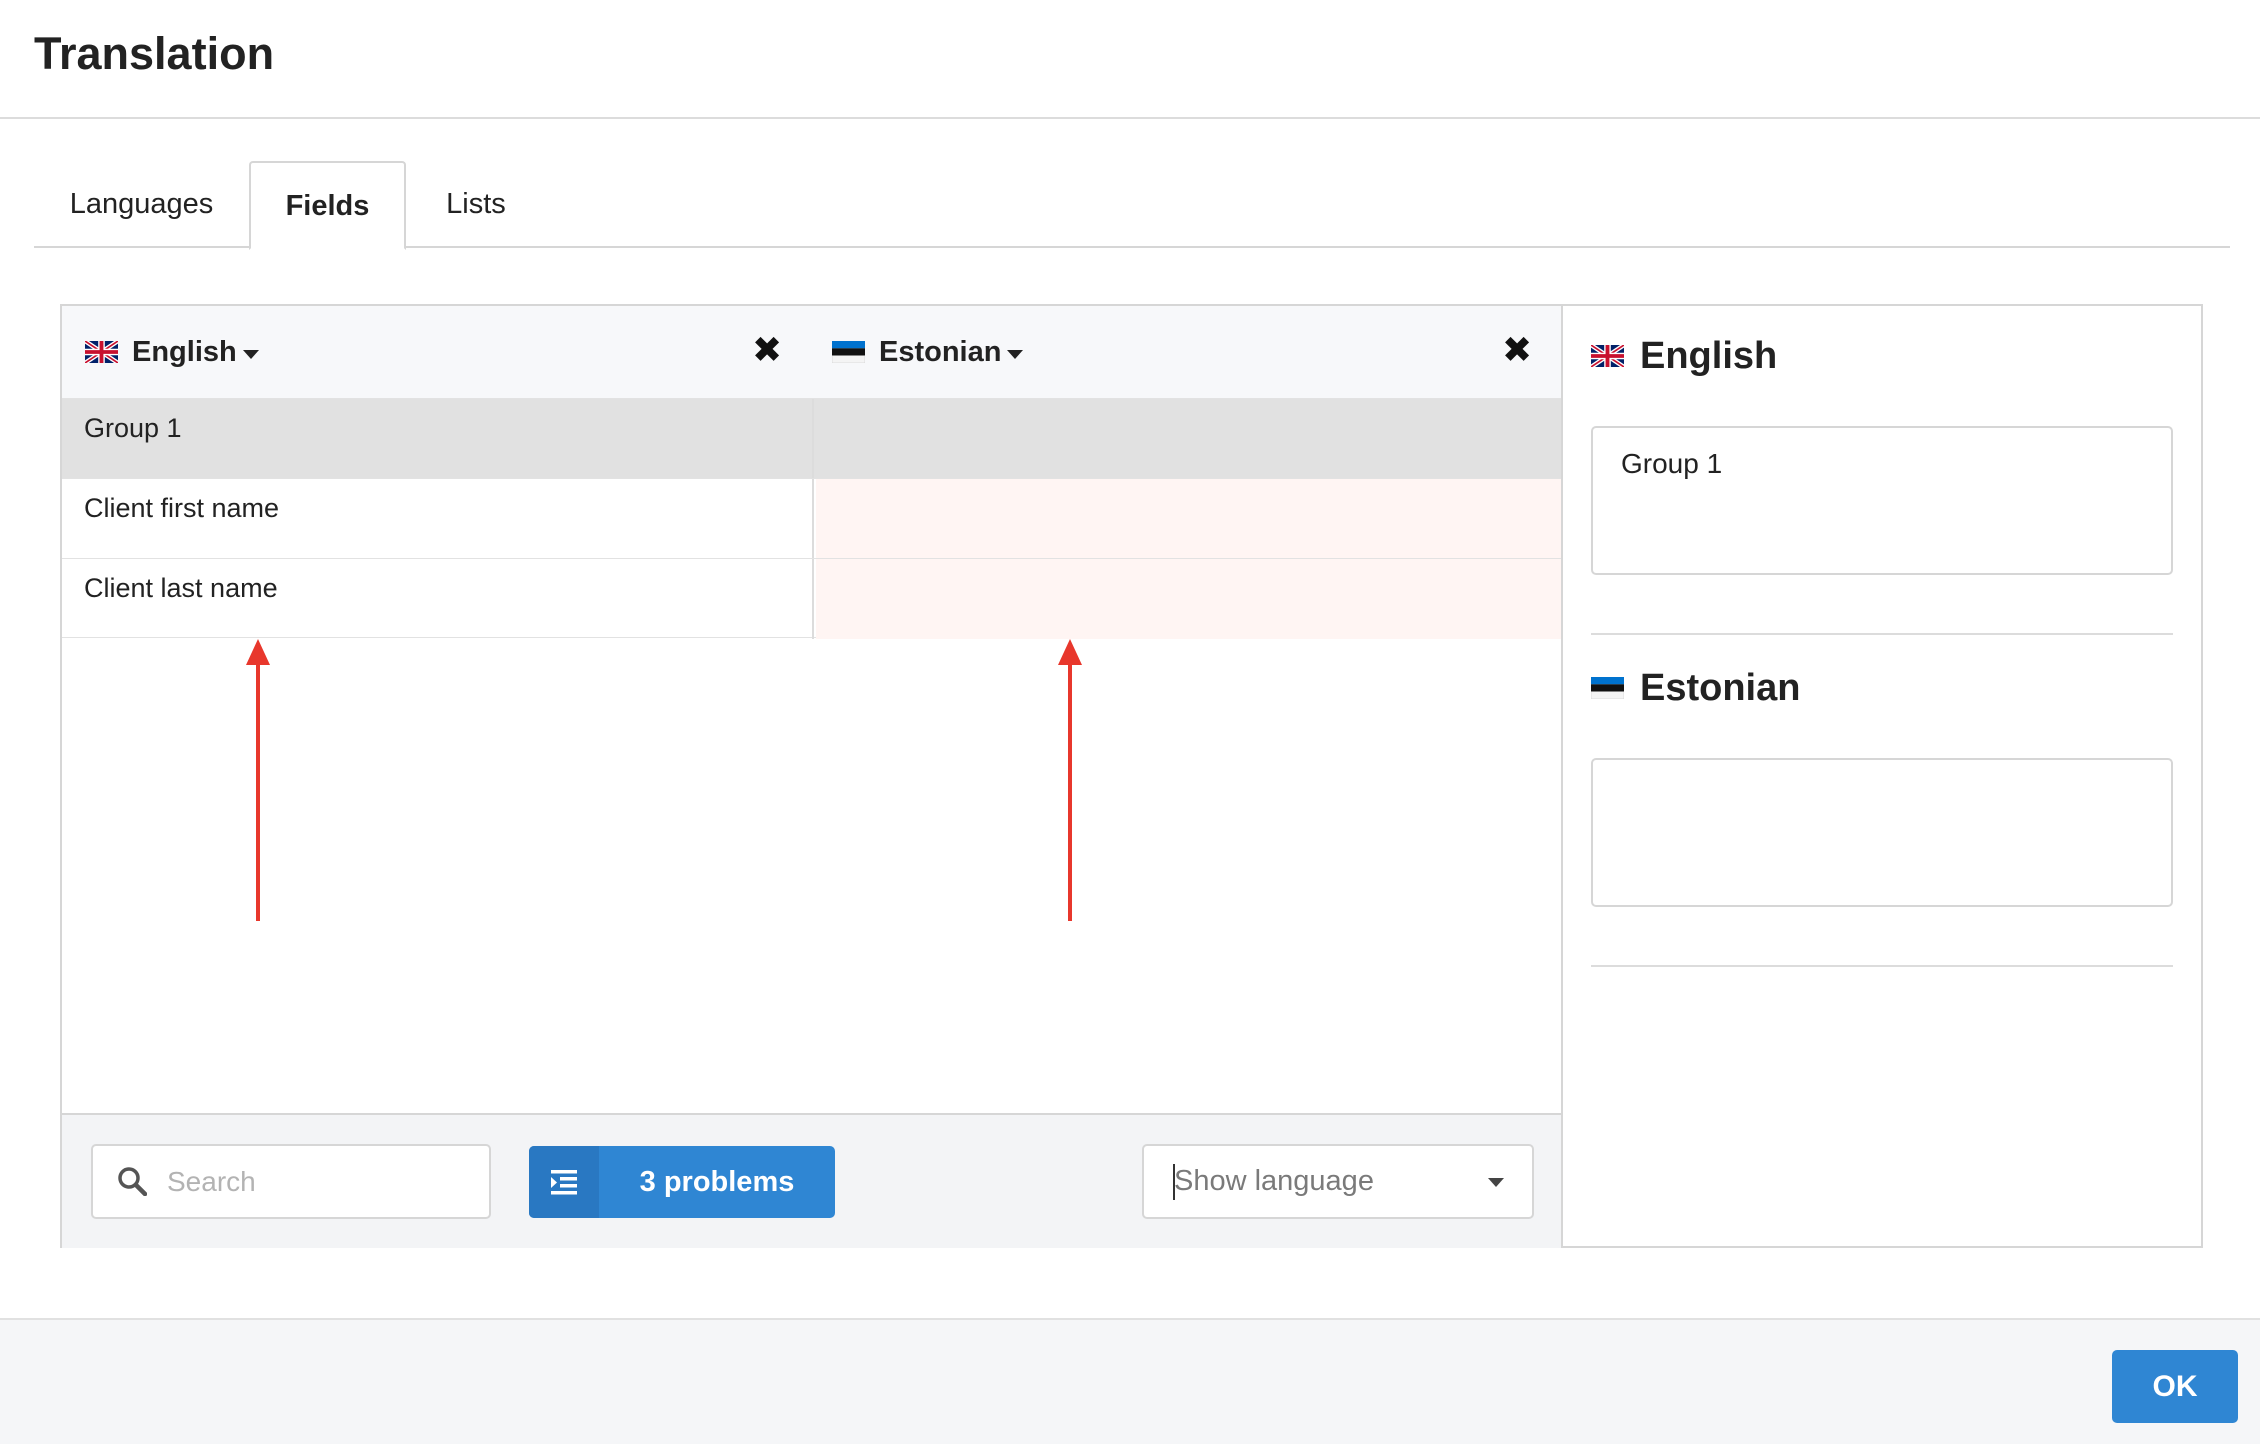  Describe the element at coordinates (184, 351) in the screenshot. I see `column-language-label: English` at that location.